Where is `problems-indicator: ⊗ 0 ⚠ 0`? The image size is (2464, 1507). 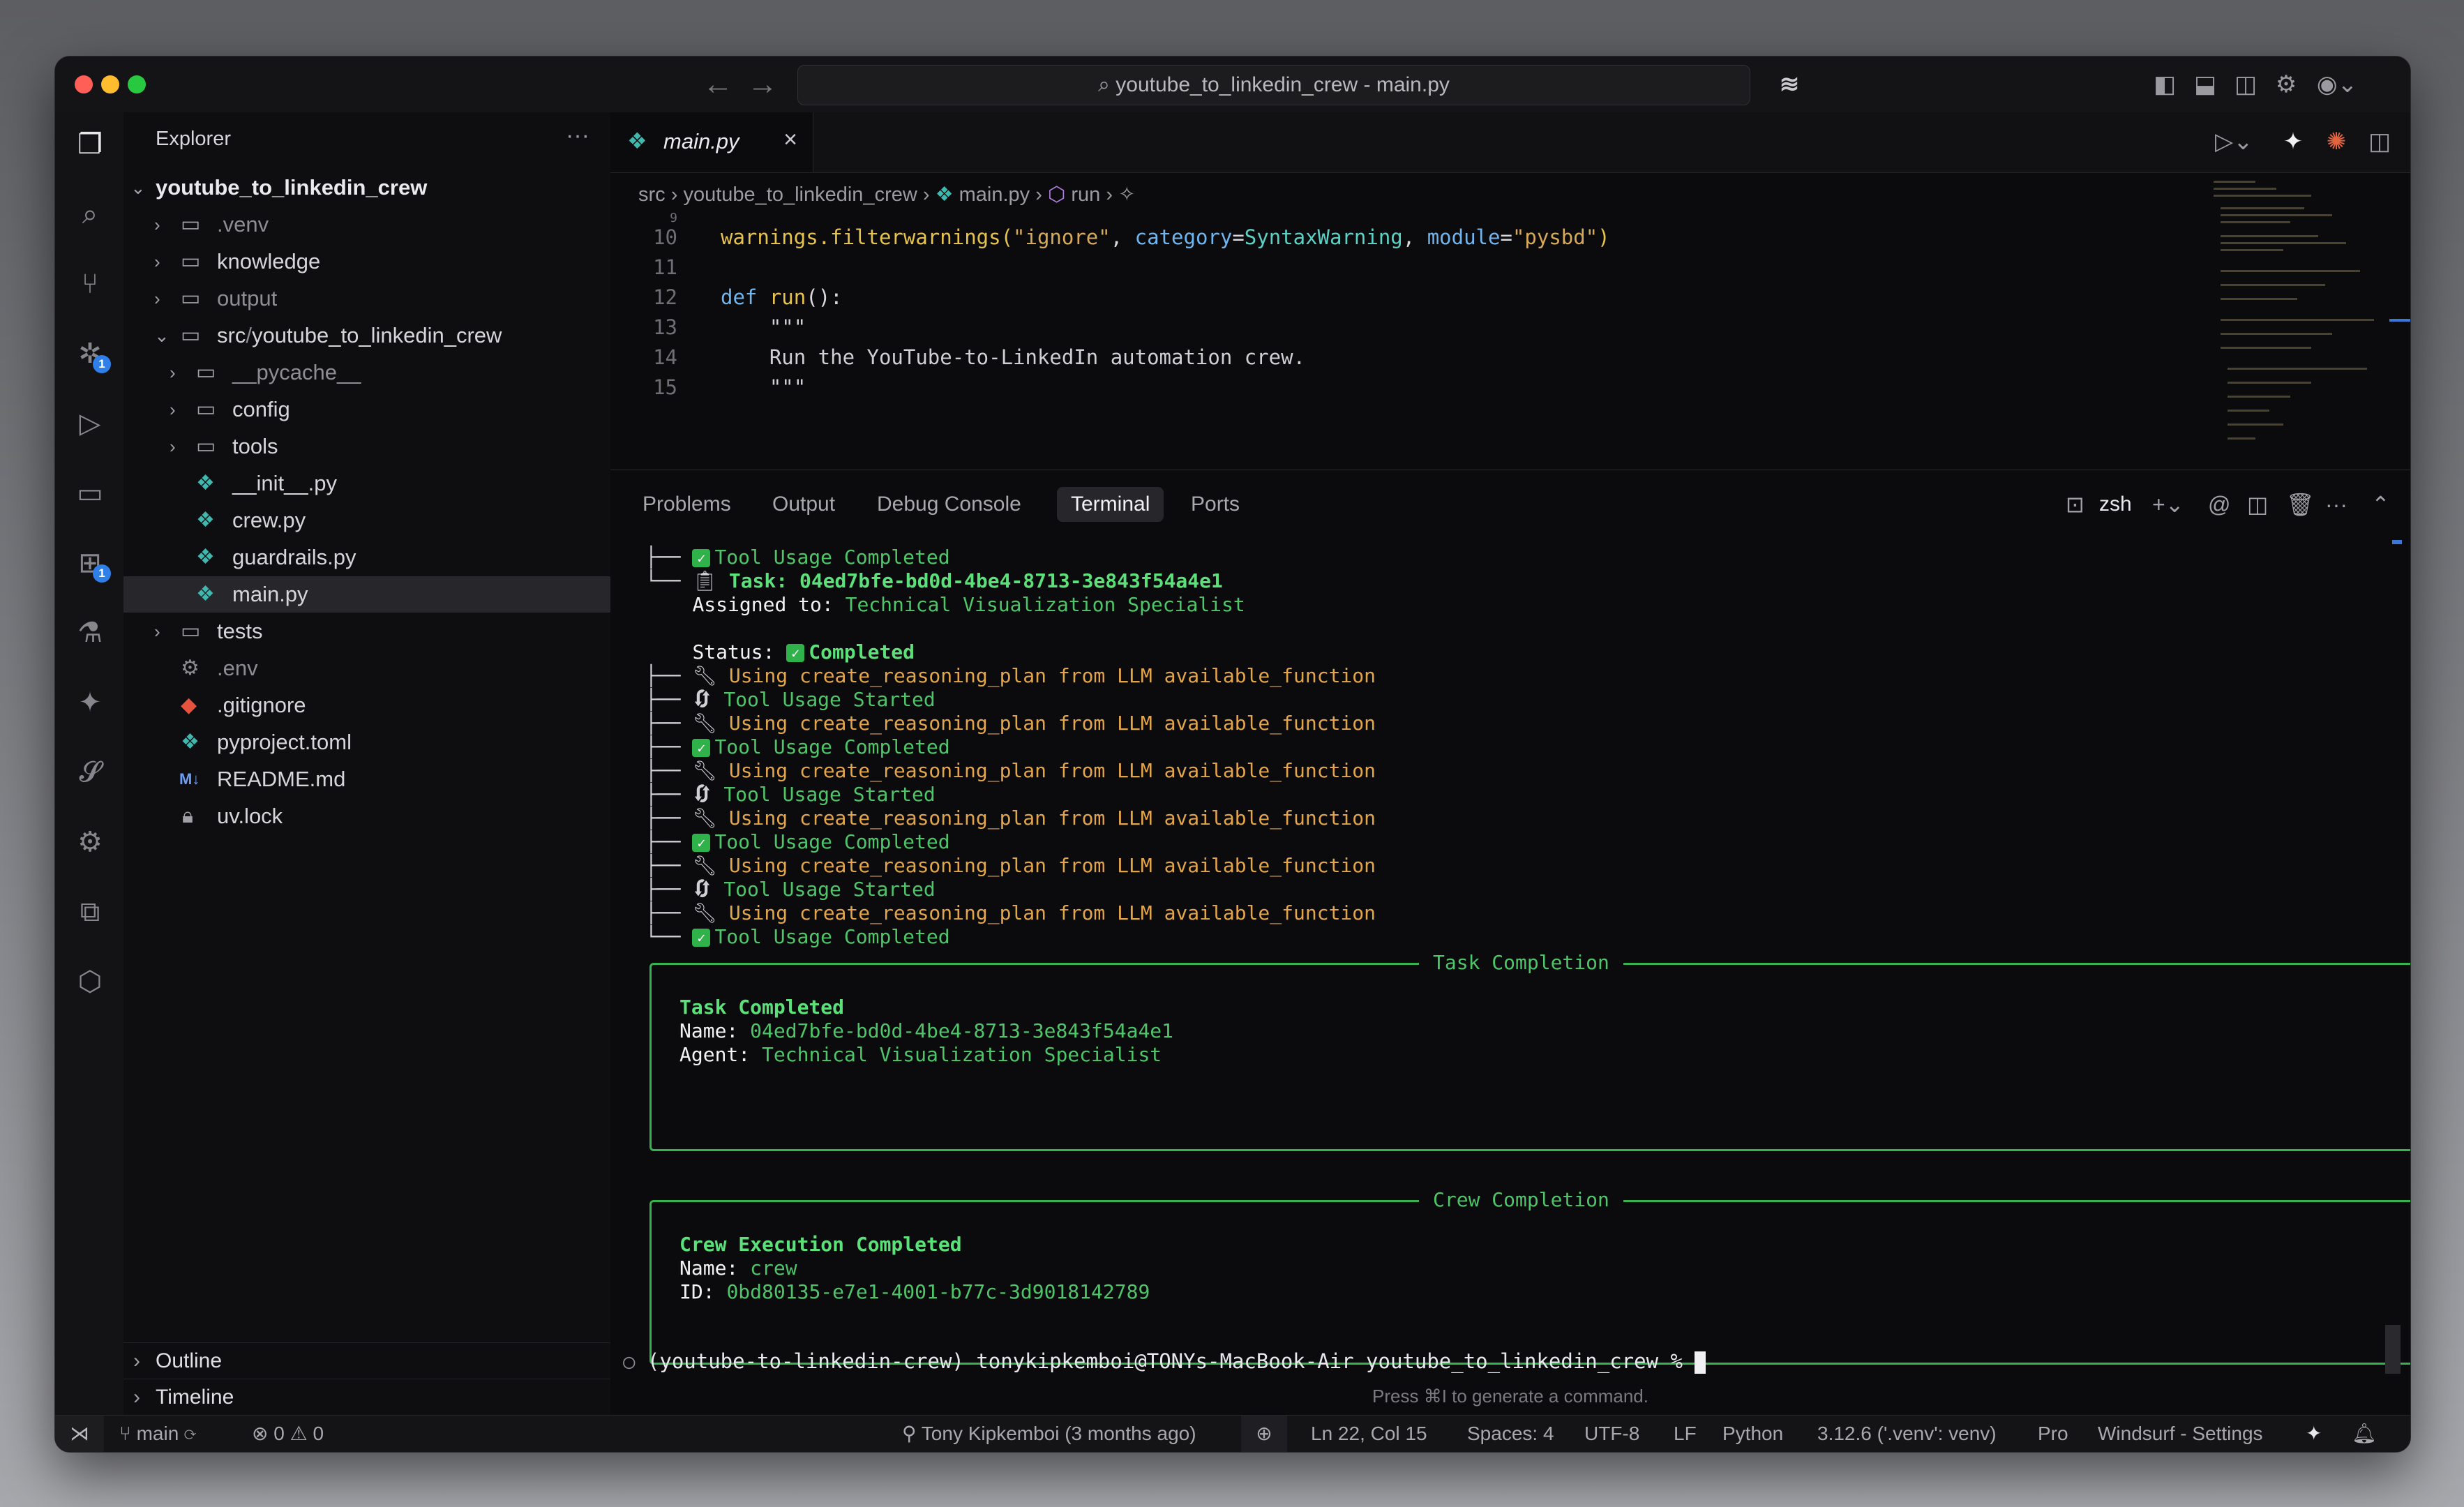 problems-indicator: ⊗ 0 ⚠ 0 is located at coordinates (288, 1434).